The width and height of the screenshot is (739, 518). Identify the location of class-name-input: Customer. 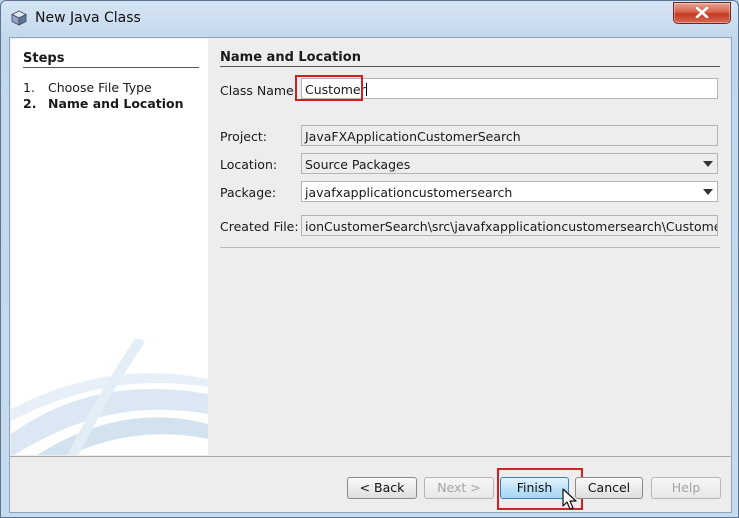
(509, 88).